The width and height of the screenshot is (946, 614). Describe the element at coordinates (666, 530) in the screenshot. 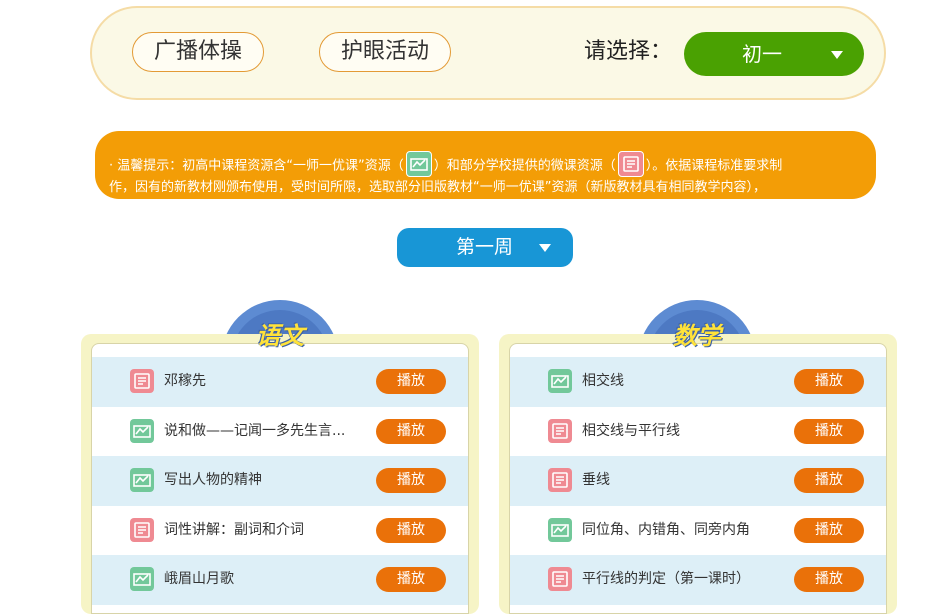

I see `item-title: 同位角、内错角、同旁内角` at that location.